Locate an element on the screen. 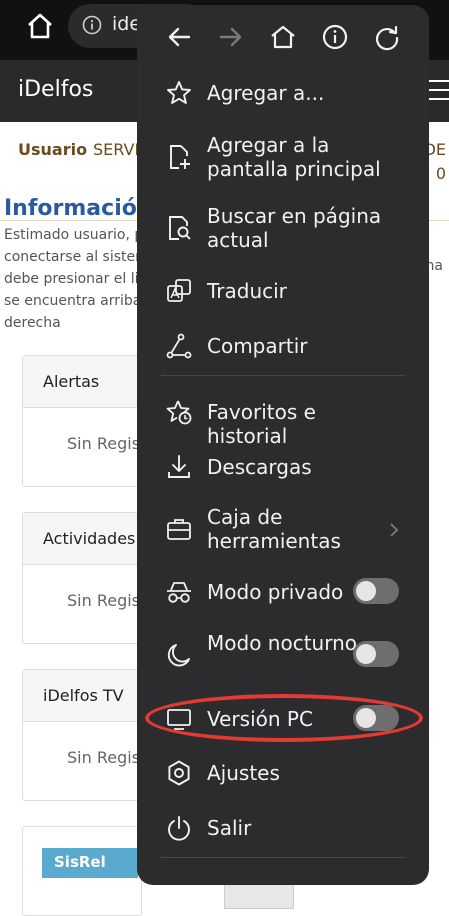 Image resolution: width=449 pixels, height=916 pixels. reload-icon is located at coordinates (387, 37).